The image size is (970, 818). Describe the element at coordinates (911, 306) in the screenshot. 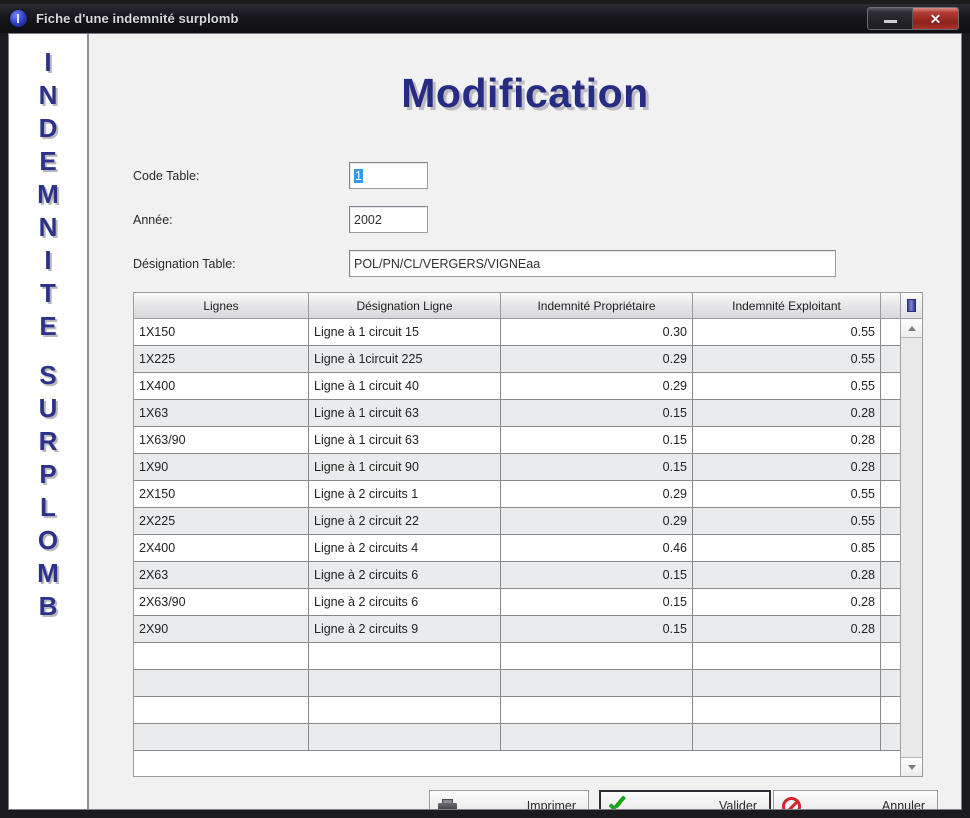

I see `grid-settings-button` at that location.